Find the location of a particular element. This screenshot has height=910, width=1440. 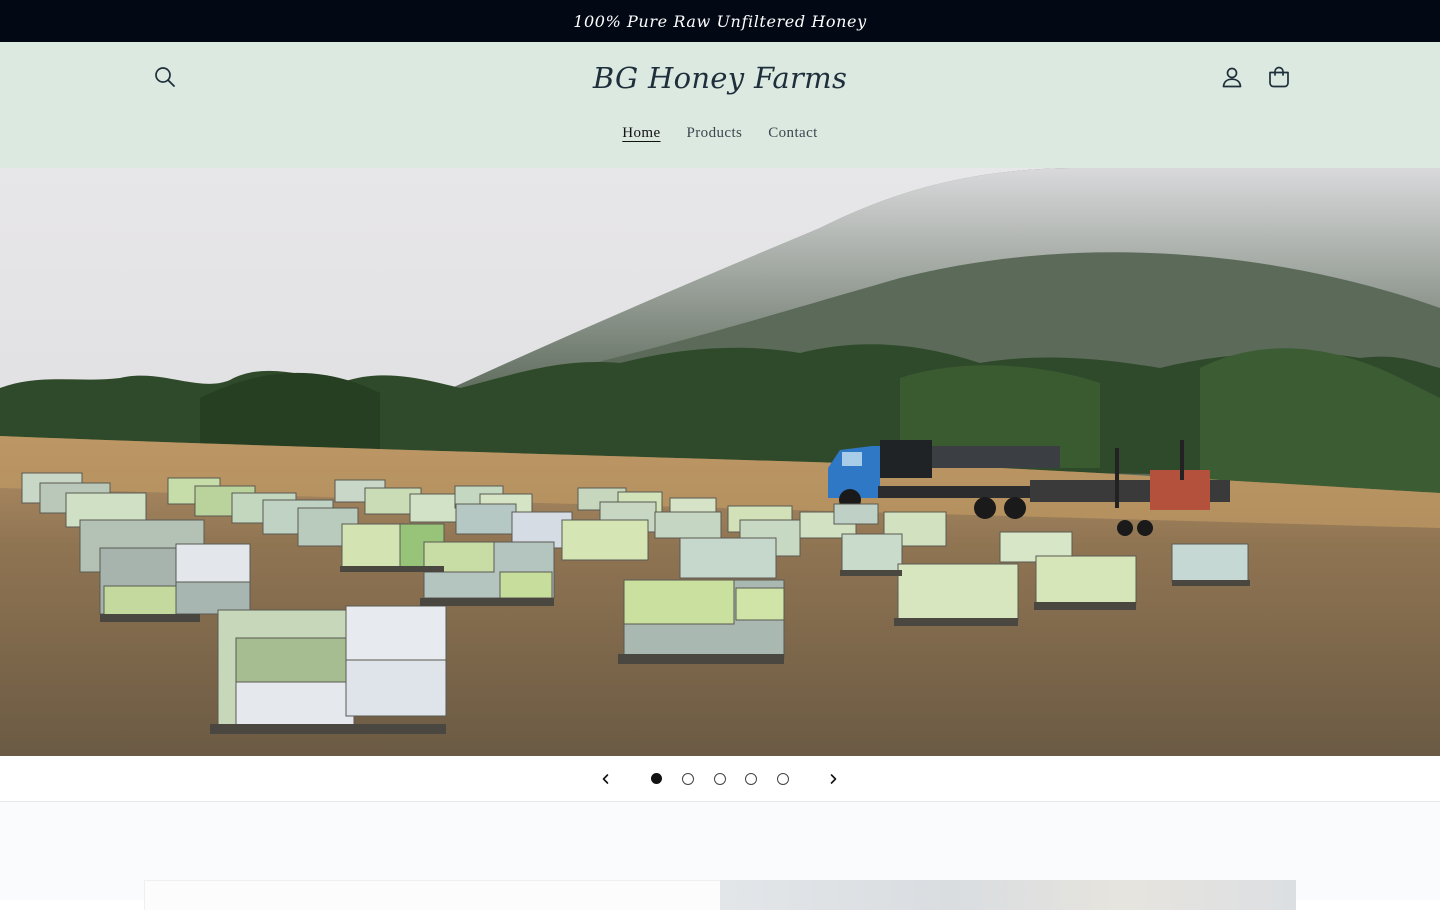

announcement-text: 100% Pure Raw Unfiltered Honey is located at coordinates (720, 21).